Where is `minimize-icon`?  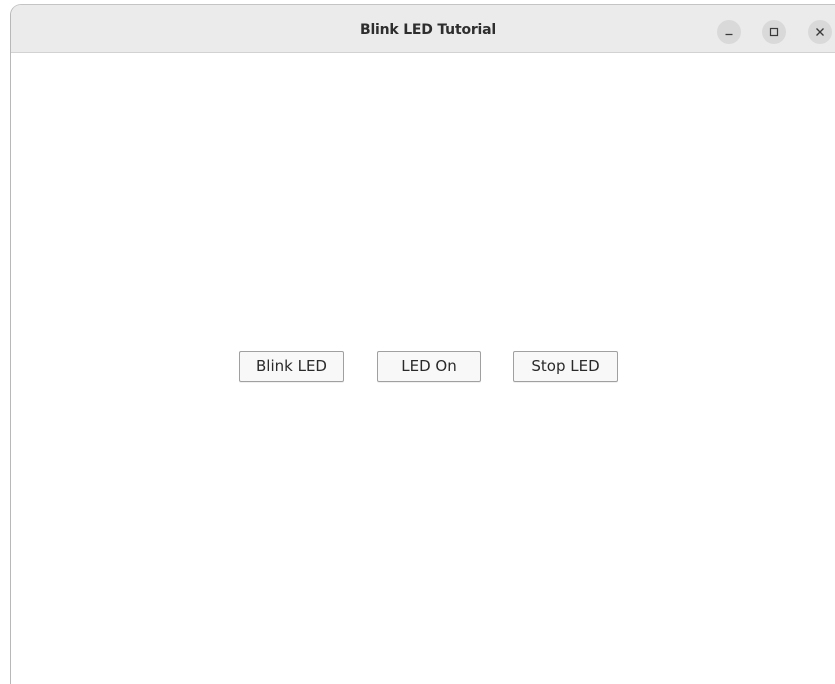
minimize-icon is located at coordinates (729, 32).